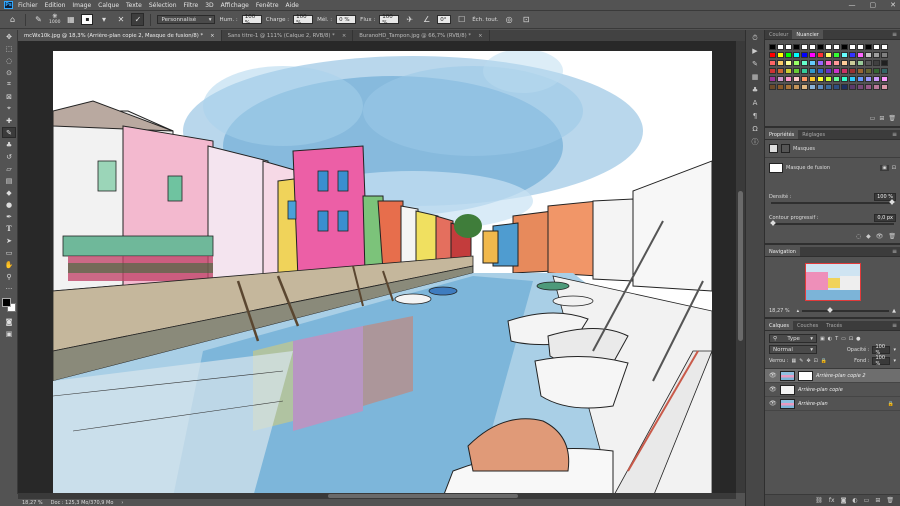 This screenshot has width=900, height=506. I want to click on tab-nuancier: Nuancier, so click(807, 34).